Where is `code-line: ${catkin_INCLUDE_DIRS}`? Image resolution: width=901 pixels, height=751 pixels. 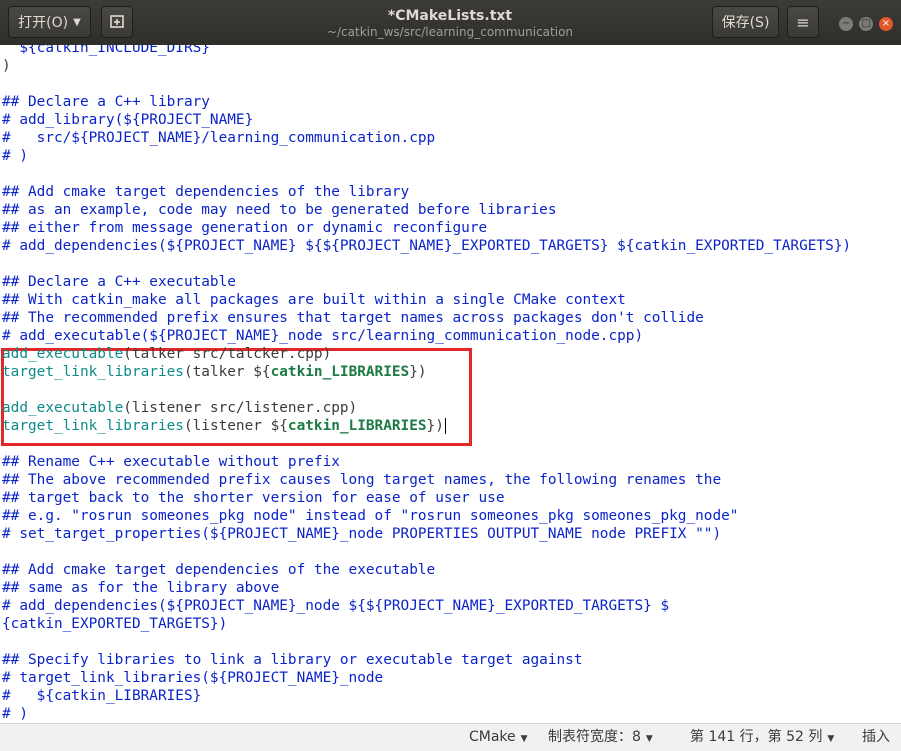
code-line: ${catkin_INCLUDE_DIRS} is located at coordinates (106, 51).